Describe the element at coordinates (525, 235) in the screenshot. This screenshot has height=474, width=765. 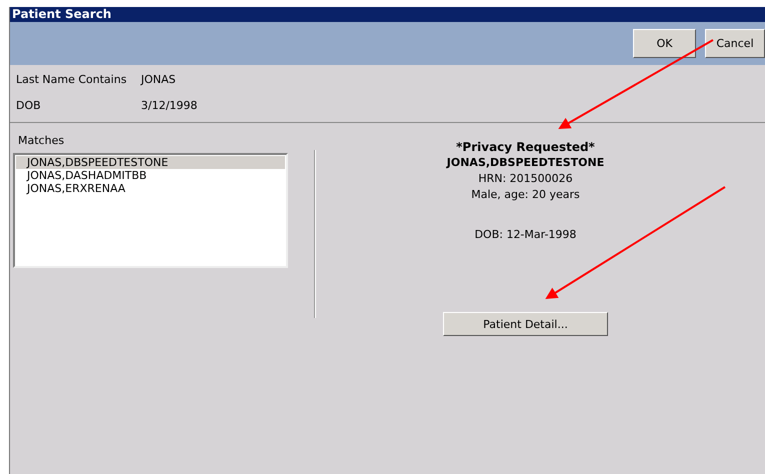
I see `patient-dob: DOB: 12-Mar-1998` at that location.